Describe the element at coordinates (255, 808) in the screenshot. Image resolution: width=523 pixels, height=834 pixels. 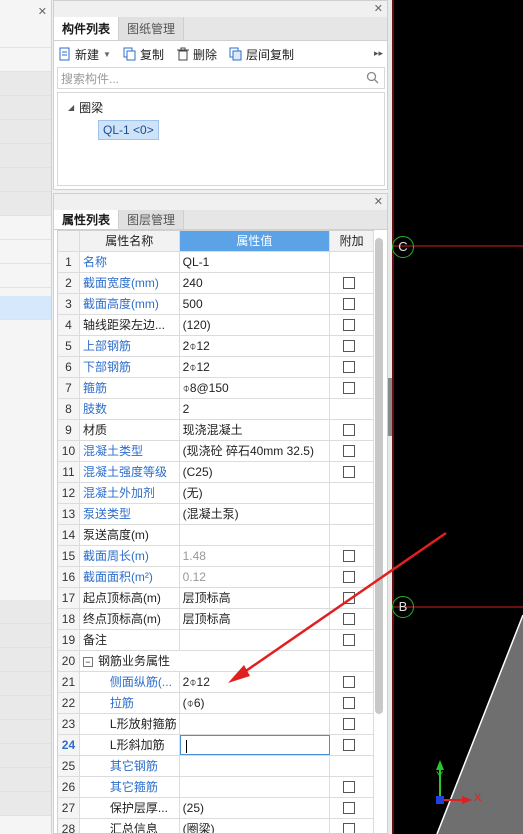
I see `row-value: (25)` at that location.